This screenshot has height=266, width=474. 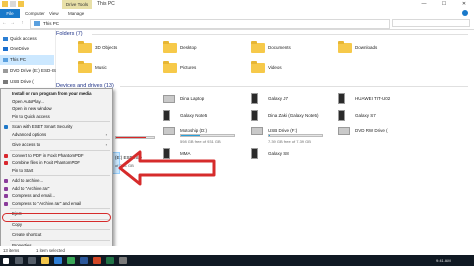 What do you see at coordinates (278, 153) in the screenshot?
I see `device-galaxy-s8: Galaxy S8` at bounding box center [278, 153].